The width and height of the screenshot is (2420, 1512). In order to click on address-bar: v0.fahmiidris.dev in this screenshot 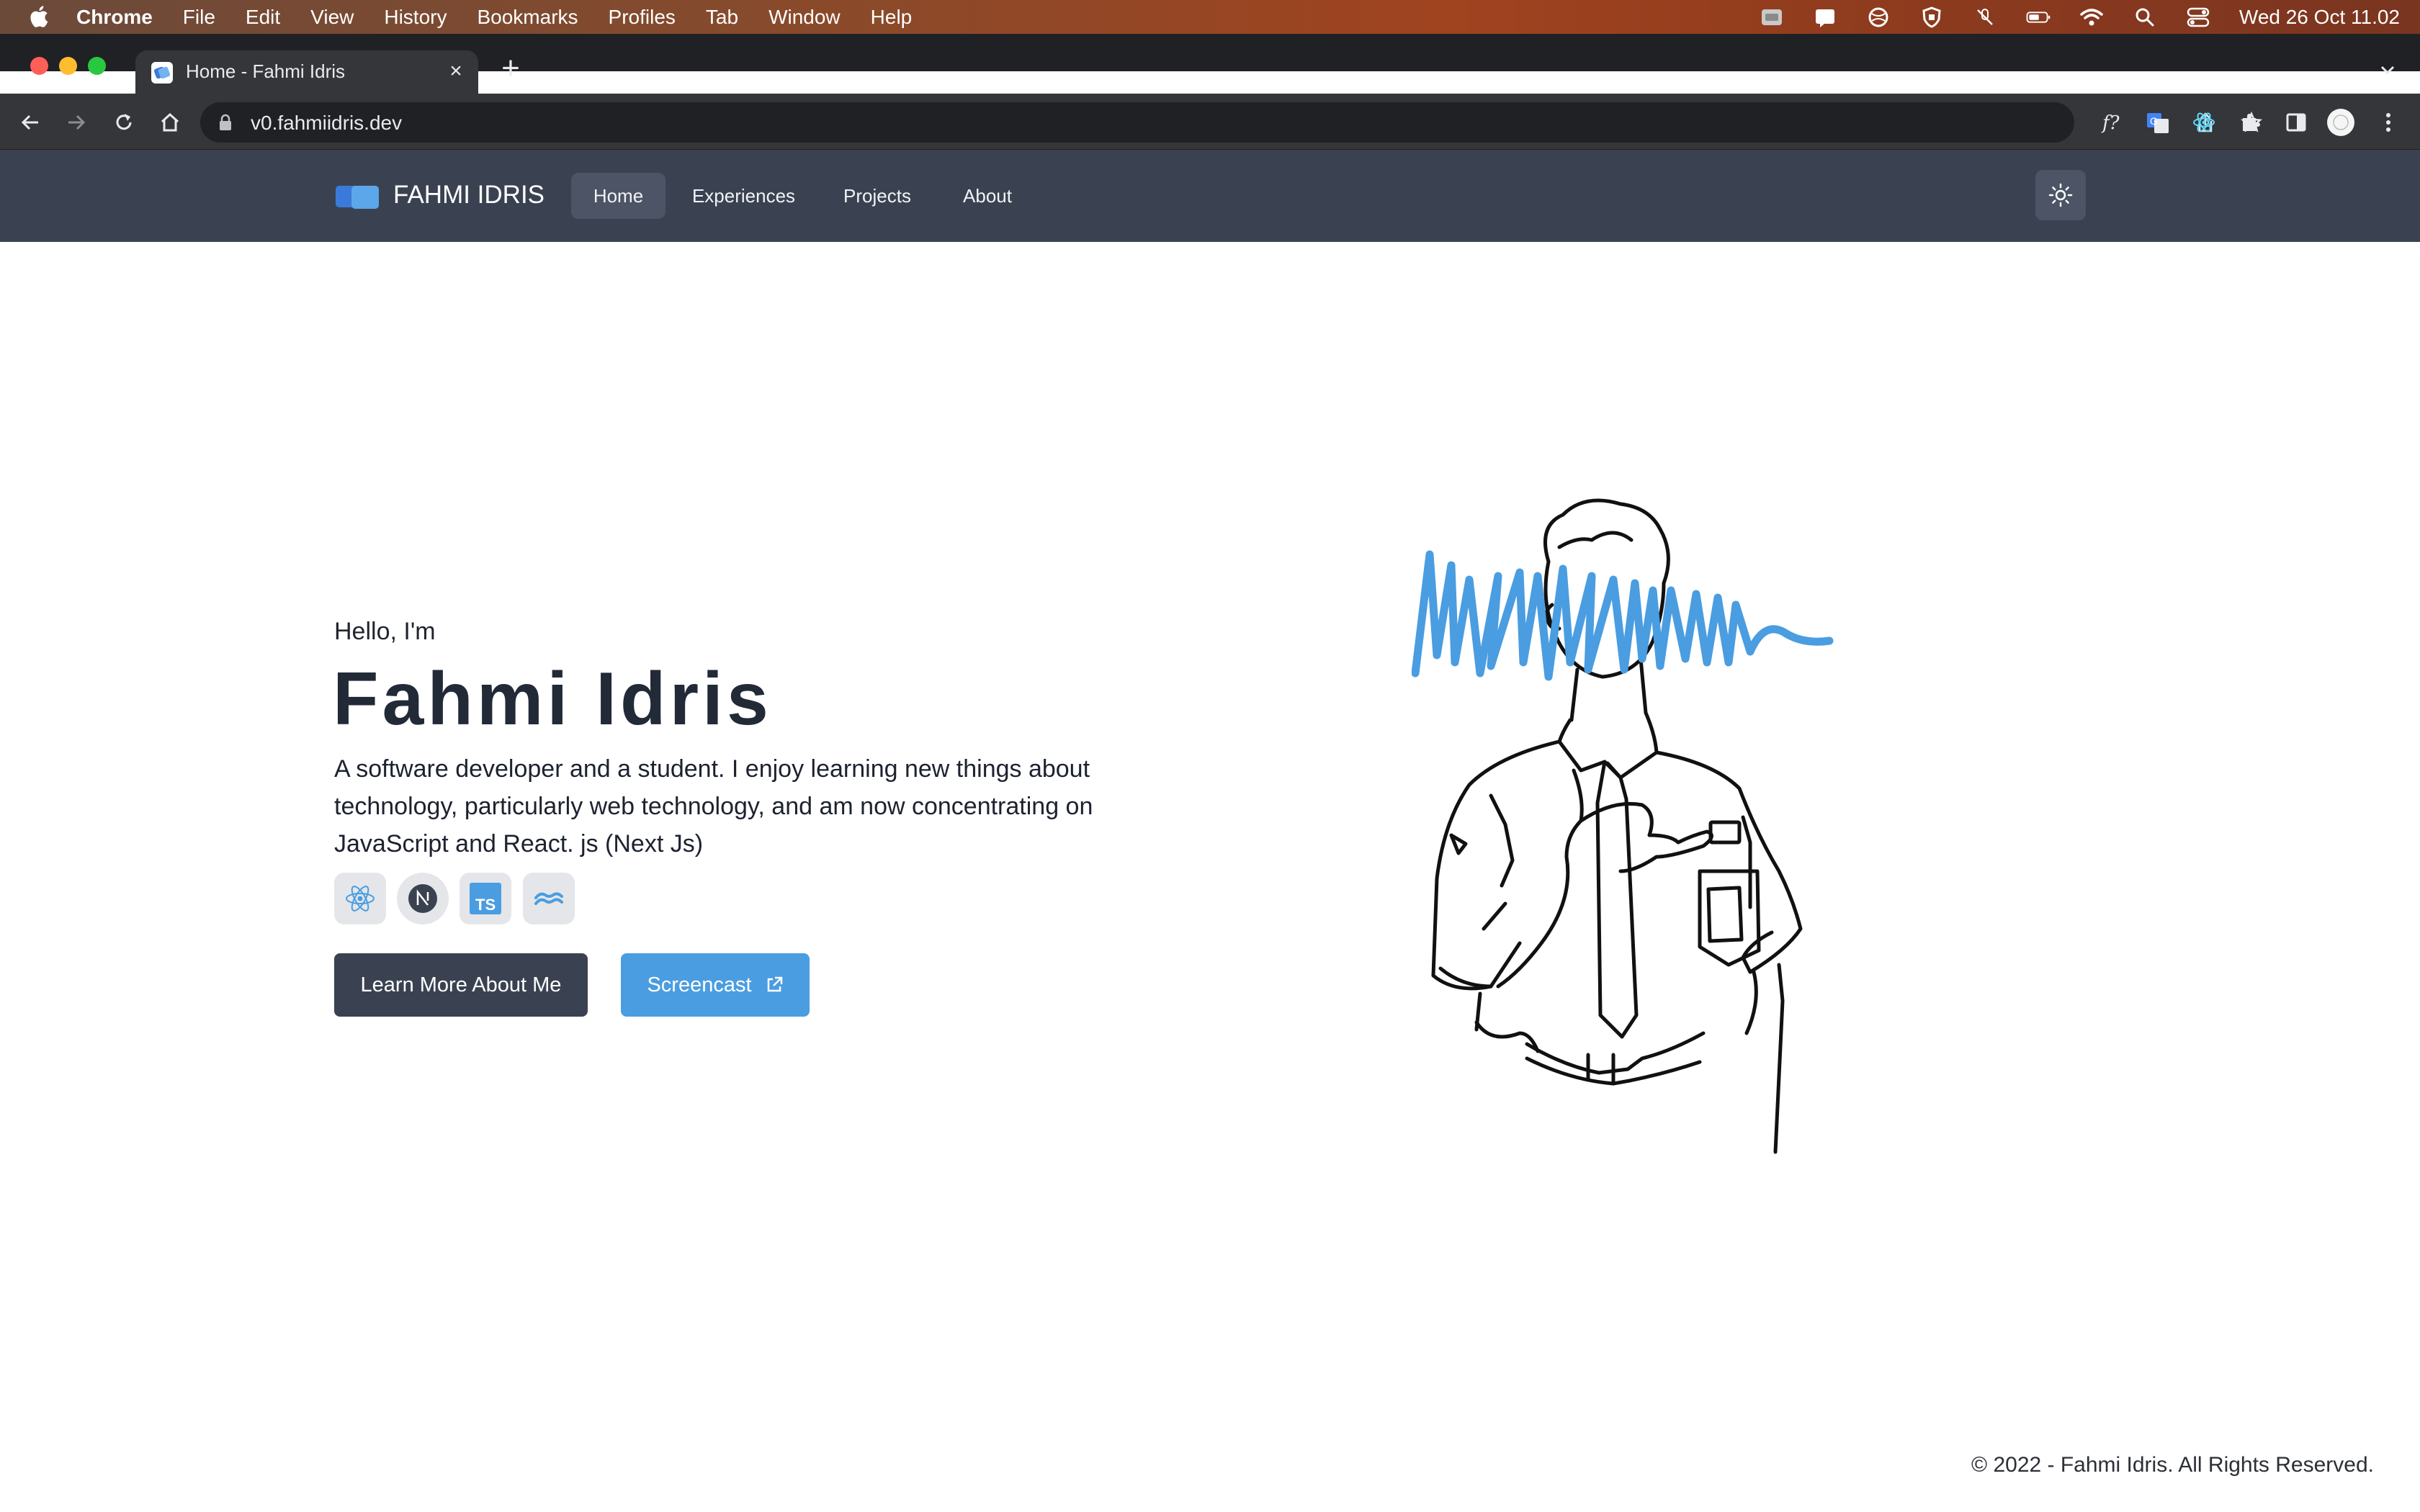, I will do `click(1231, 122)`.